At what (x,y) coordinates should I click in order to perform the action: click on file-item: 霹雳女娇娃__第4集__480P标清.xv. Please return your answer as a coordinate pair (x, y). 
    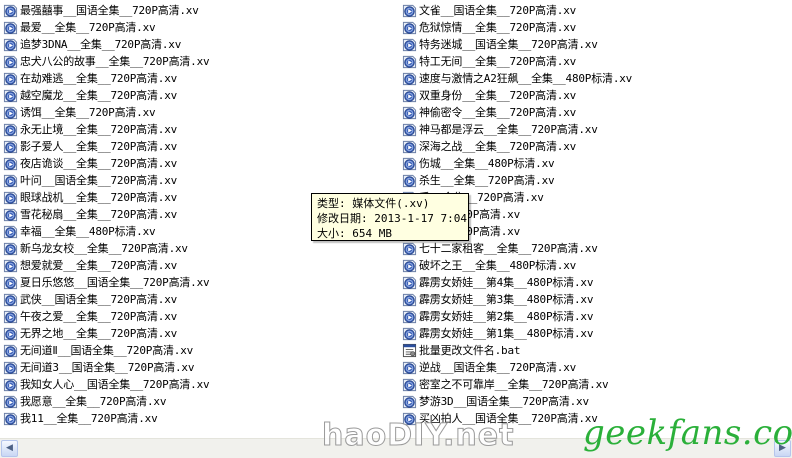
    Looking at the image, I should click on (597, 282).